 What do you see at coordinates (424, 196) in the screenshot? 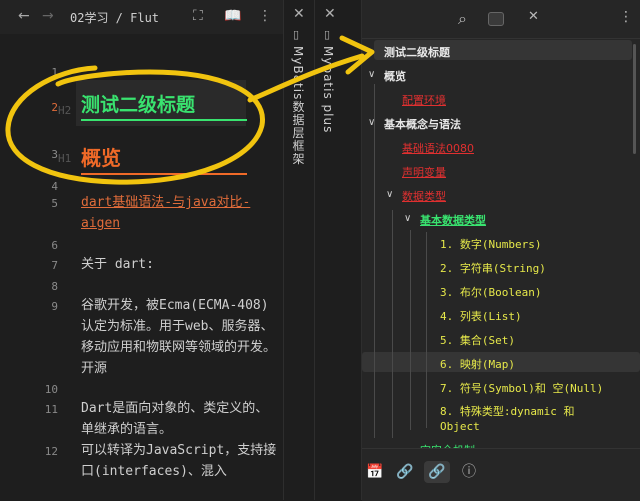
I see `outline-item: 数据类型` at bounding box center [424, 196].